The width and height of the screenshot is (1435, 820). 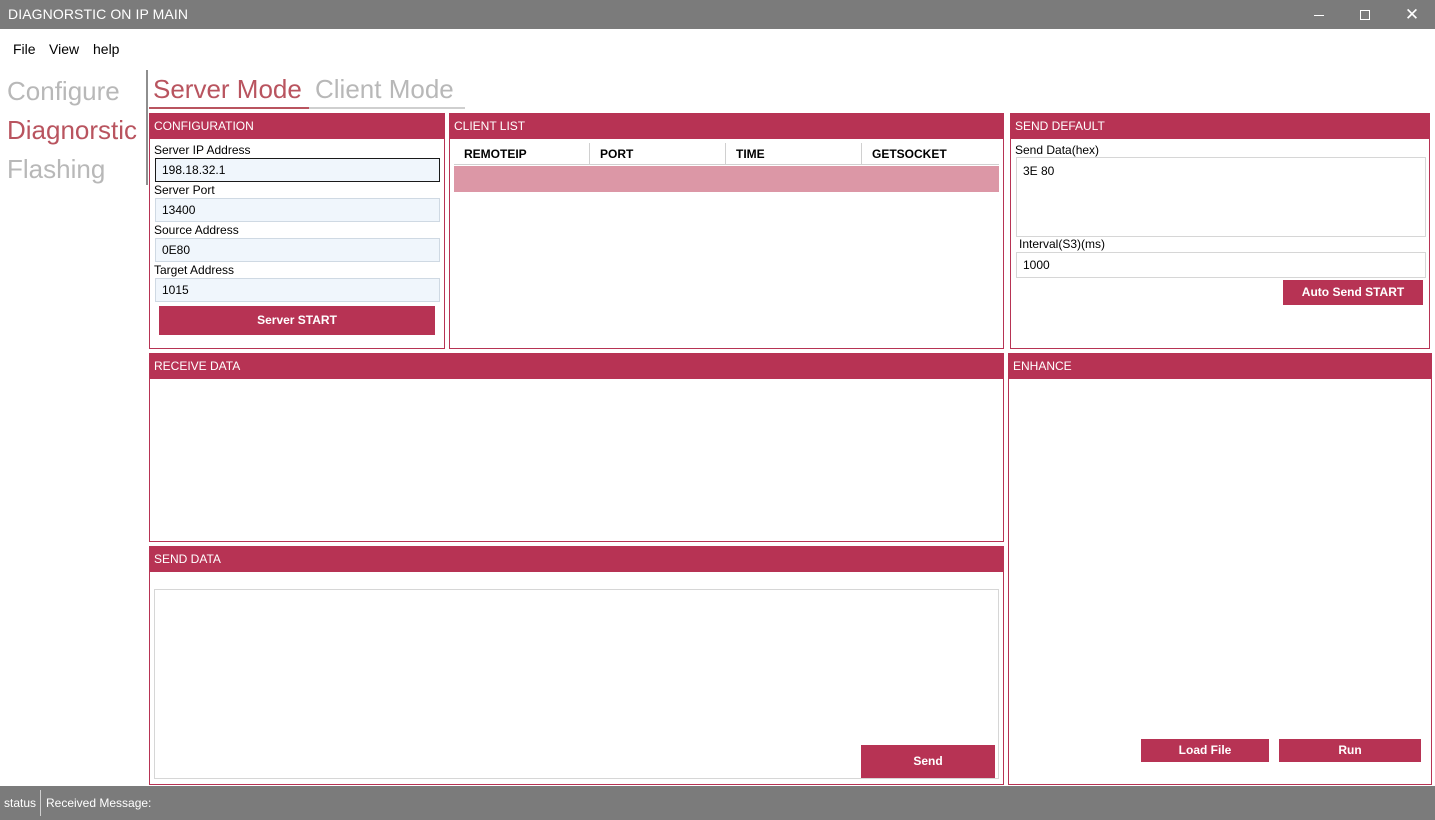 What do you see at coordinates (1205, 750) in the screenshot?
I see `load-file-button: Load File` at bounding box center [1205, 750].